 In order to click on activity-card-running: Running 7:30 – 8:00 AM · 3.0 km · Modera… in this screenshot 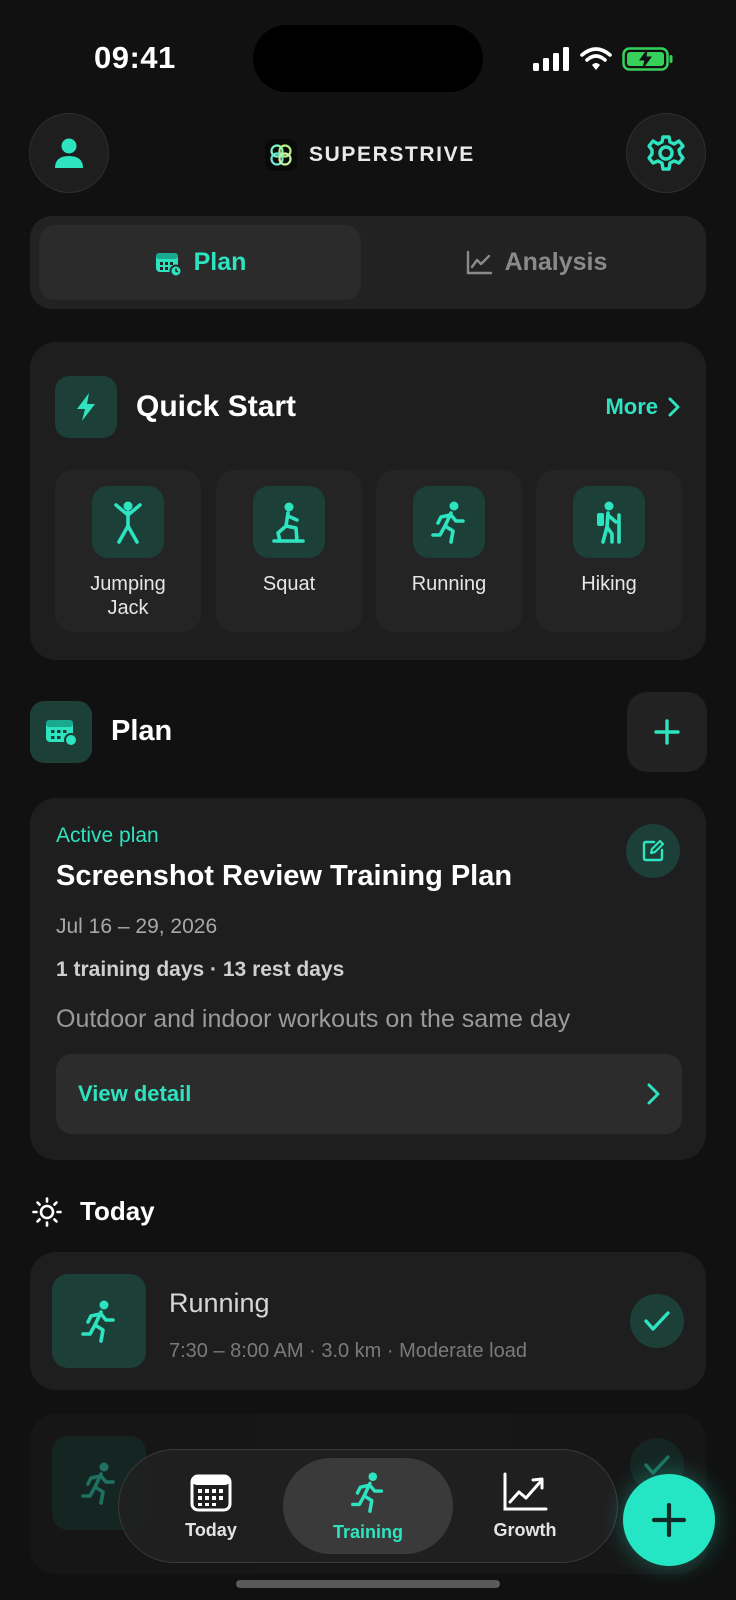, I will do `click(368, 1321)`.